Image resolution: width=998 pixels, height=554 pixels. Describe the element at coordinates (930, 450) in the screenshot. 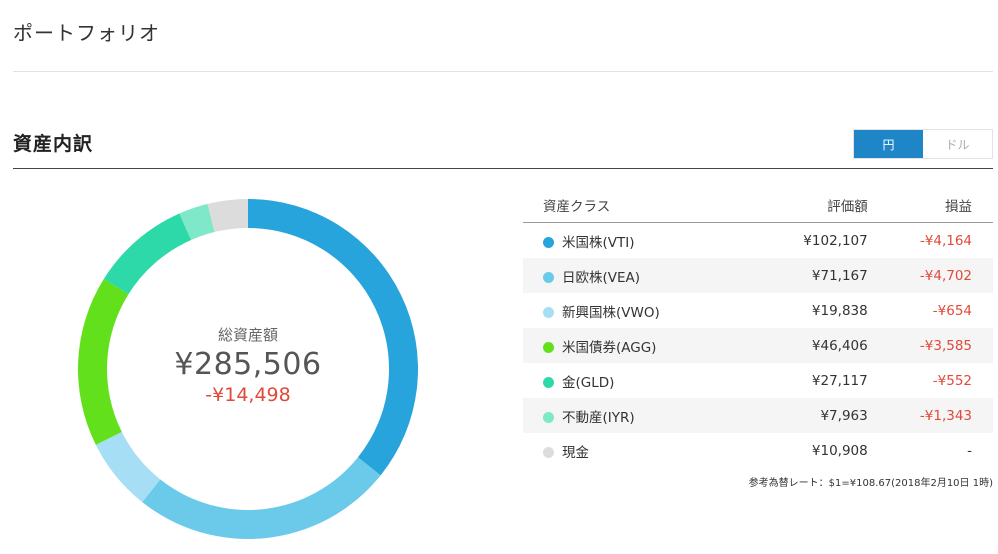

I see `asset-gain: -` at that location.